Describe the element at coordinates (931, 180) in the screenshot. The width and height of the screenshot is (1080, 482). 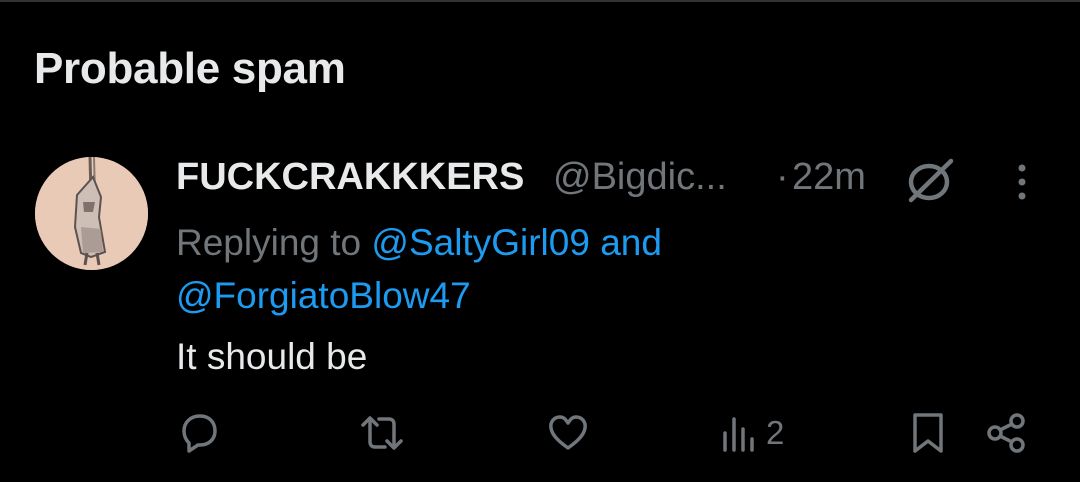
I see `grok-slash-icon` at that location.